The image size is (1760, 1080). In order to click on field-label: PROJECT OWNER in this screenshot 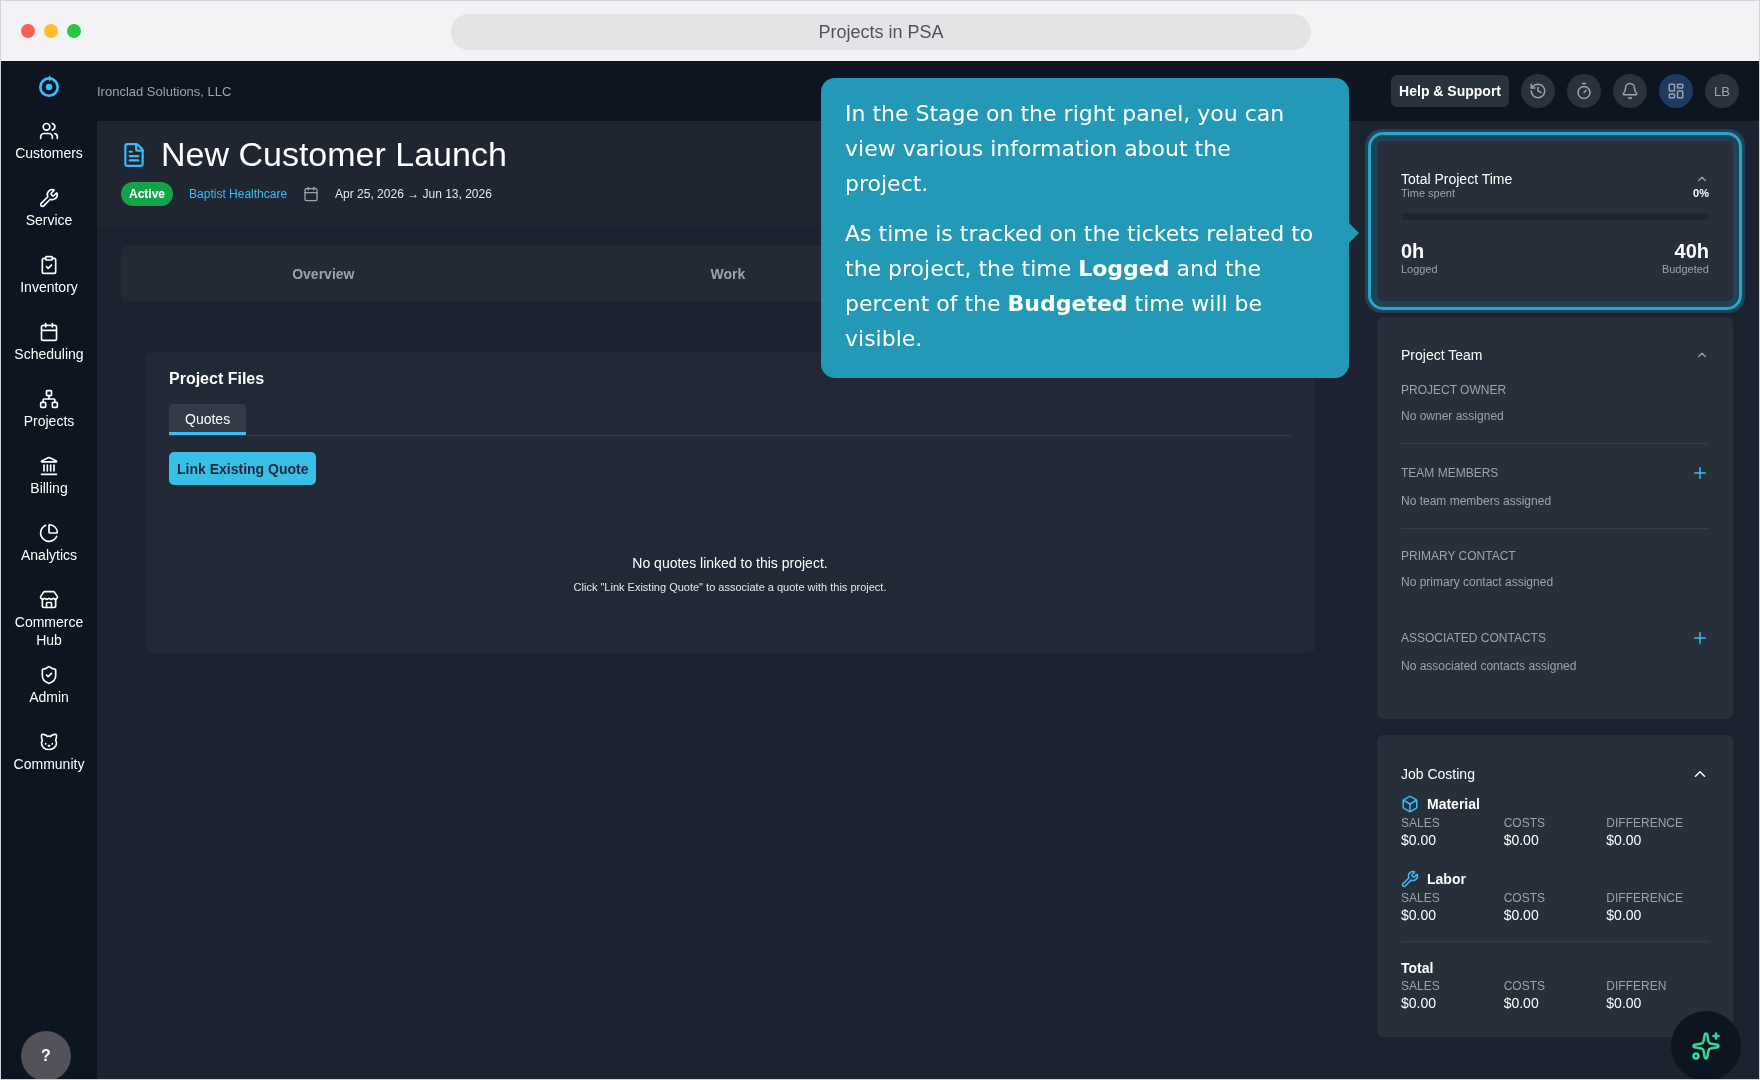, I will do `click(1454, 390)`.